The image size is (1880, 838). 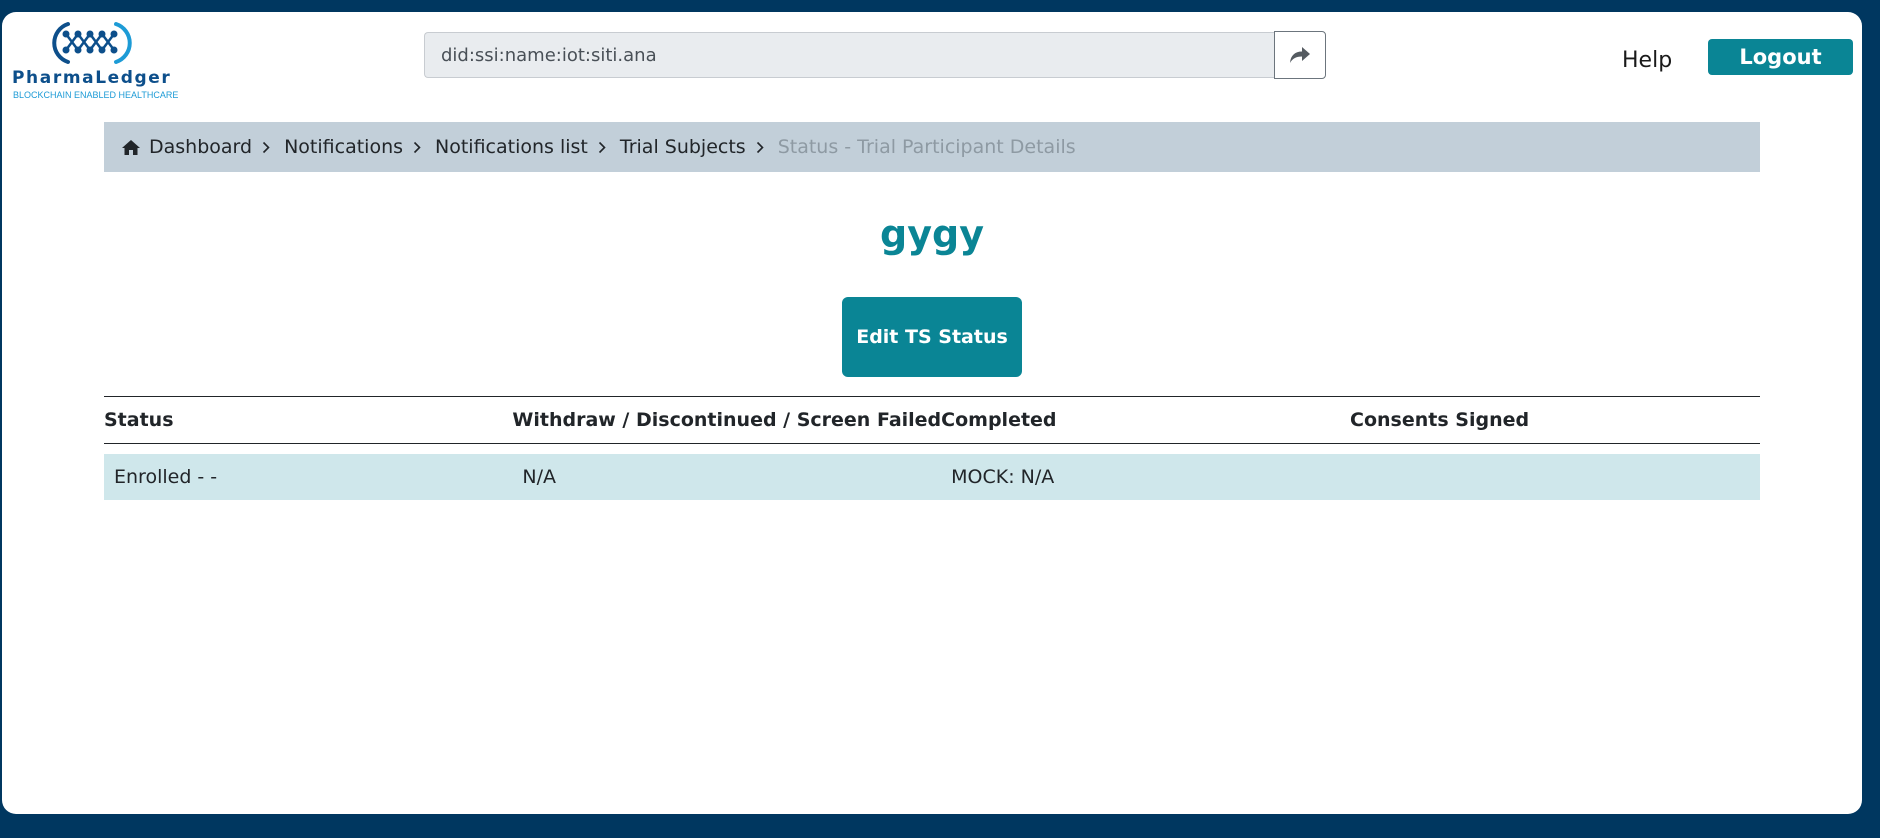 What do you see at coordinates (1555, 477) in the screenshot?
I see `table-cell-consents-signed` at bounding box center [1555, 477].